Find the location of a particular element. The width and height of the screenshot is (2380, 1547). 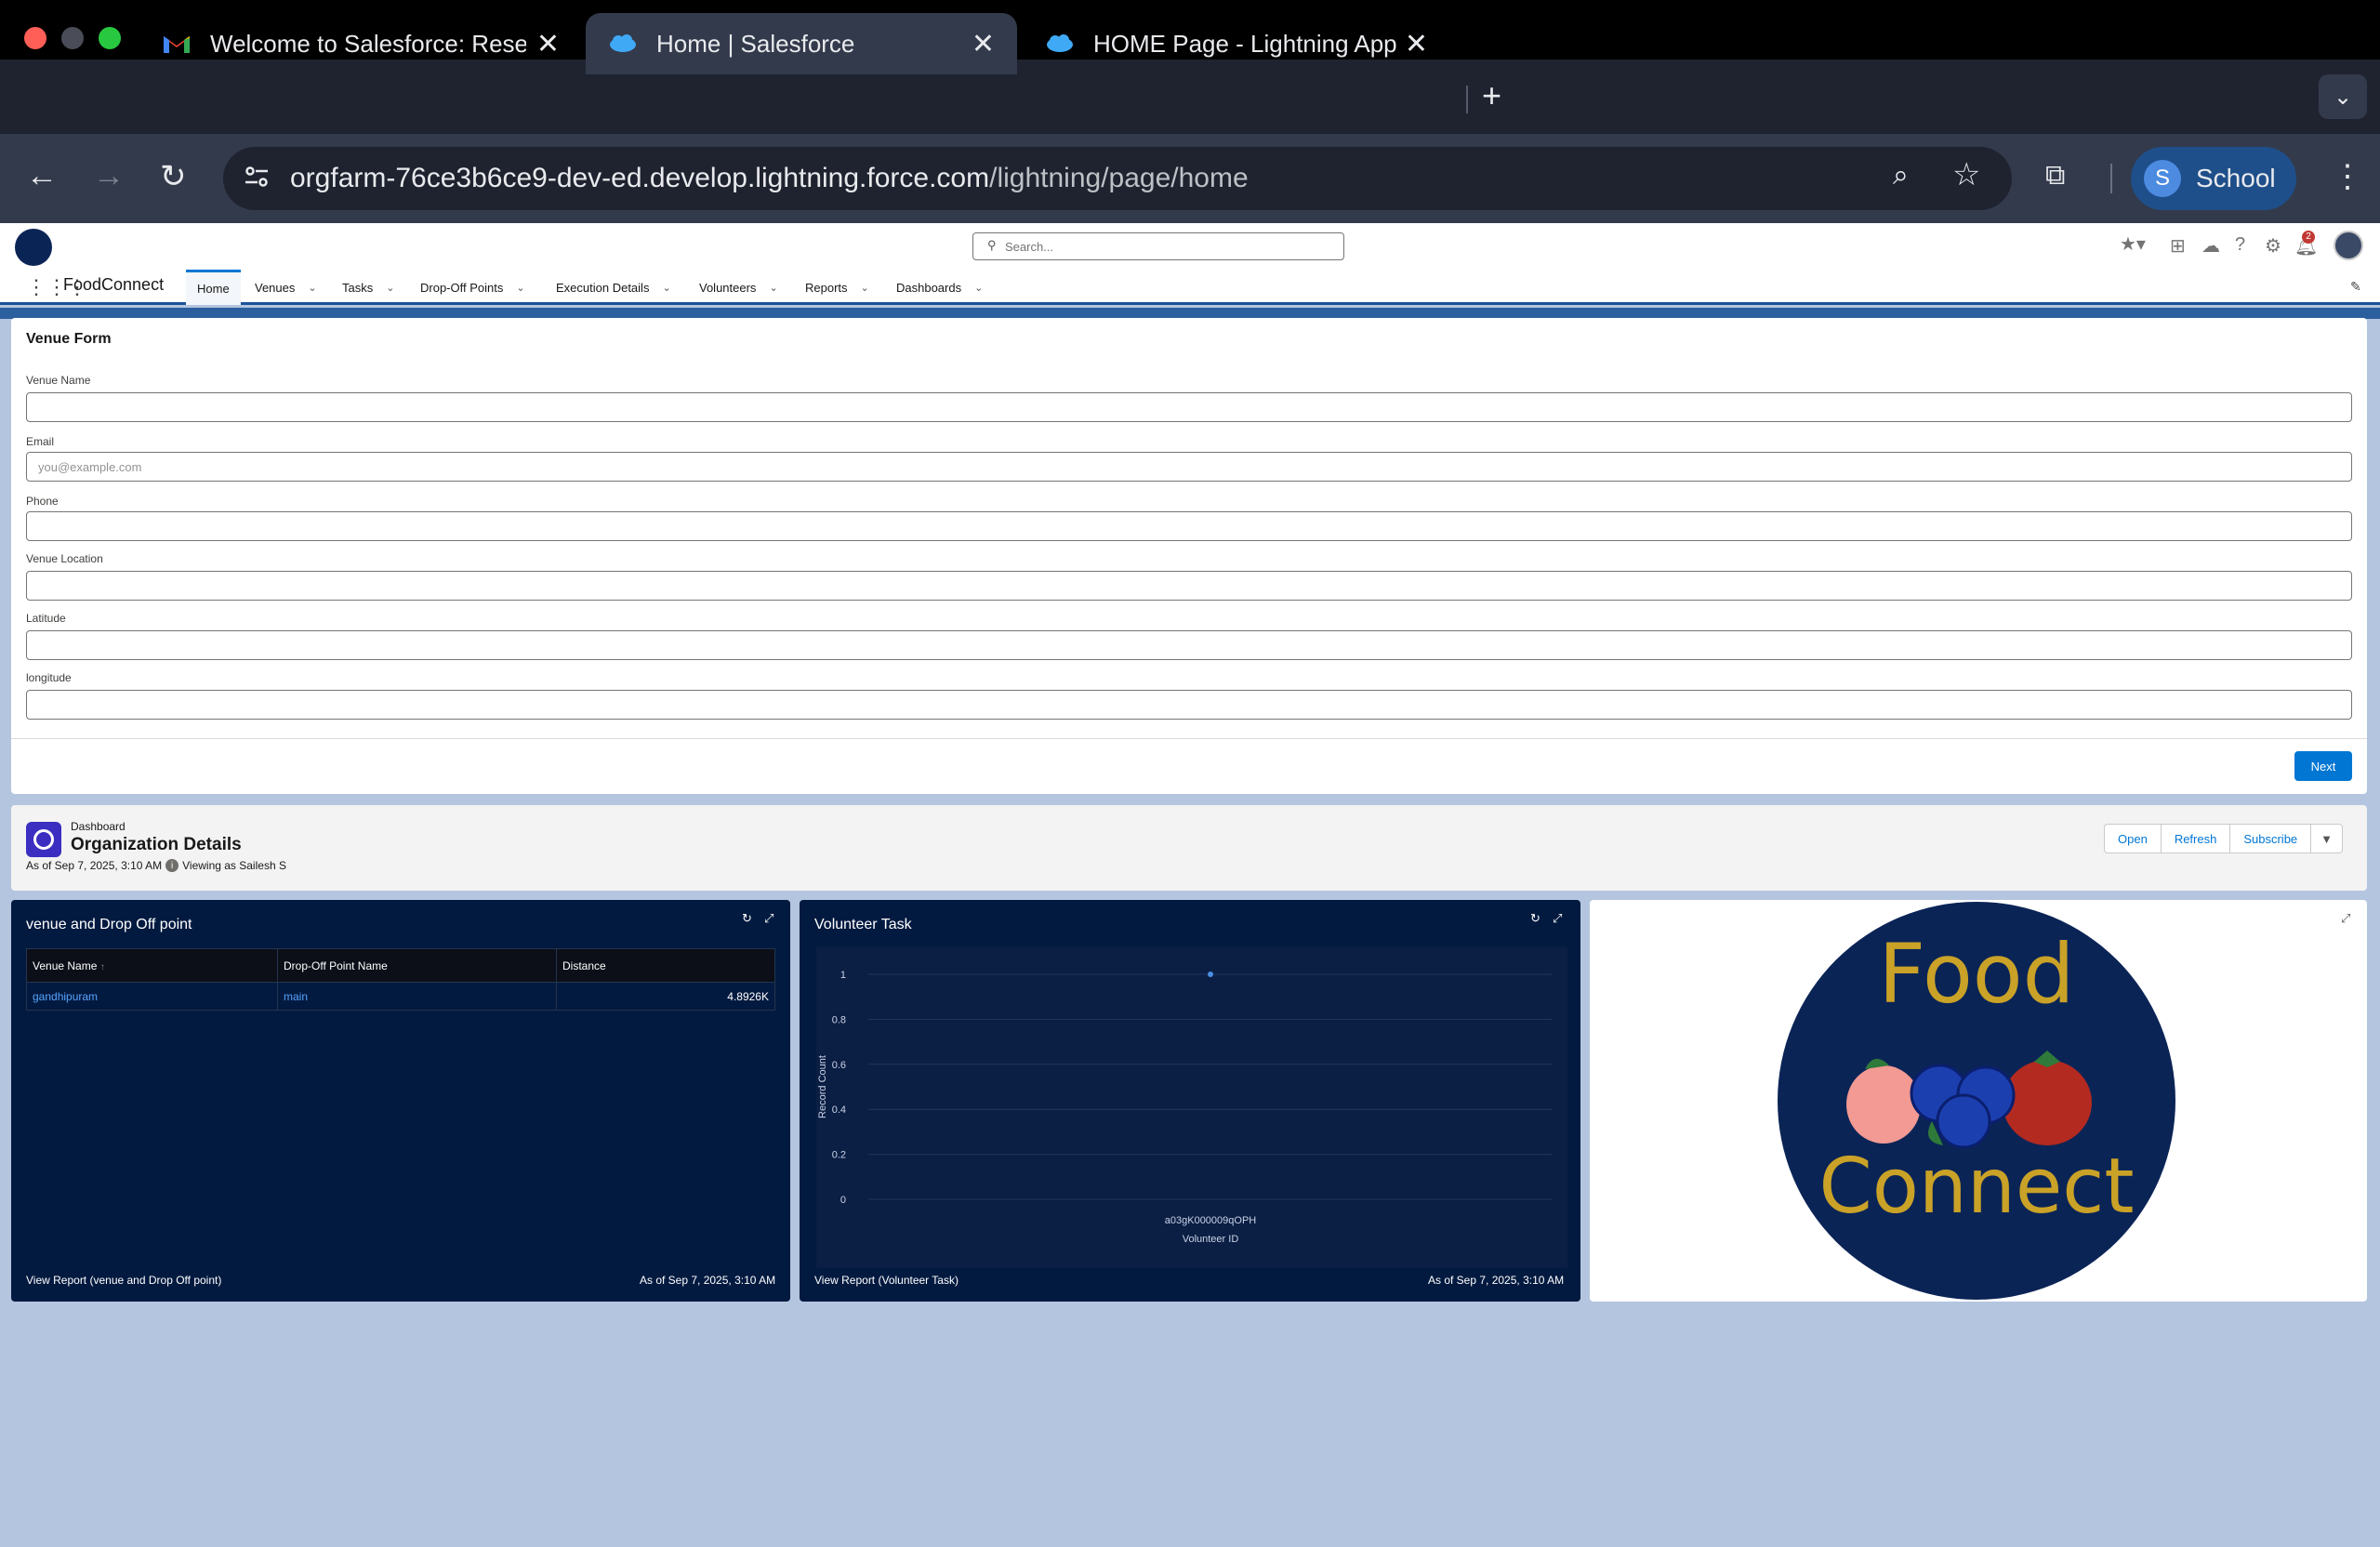

dropoff-link: main is located at coordinates (296, 996).